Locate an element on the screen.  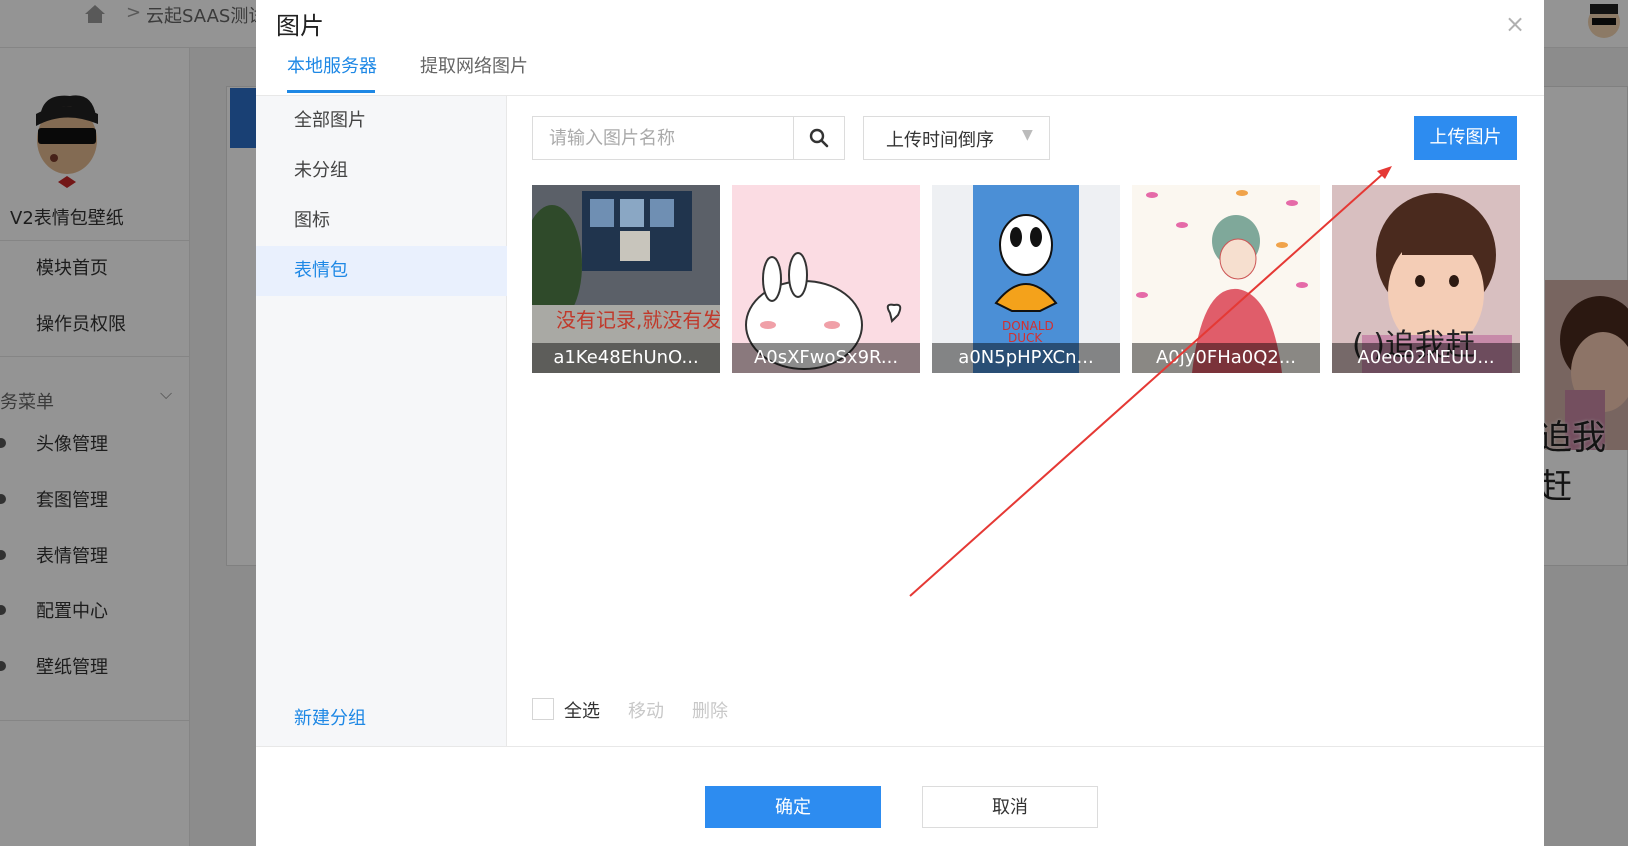
search-icon is located at coordinates (819, 138).